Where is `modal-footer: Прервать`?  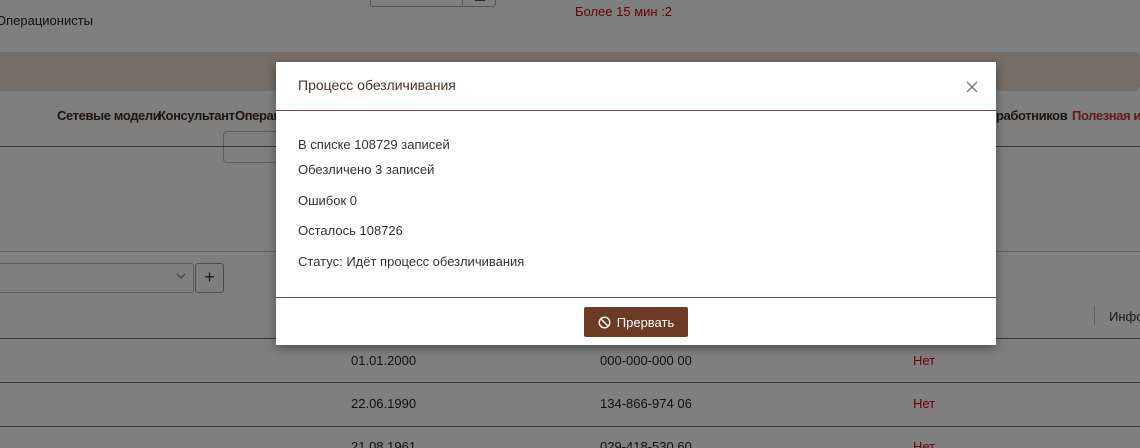 modal-footer: Прервать is located at coordinates (636, 321).